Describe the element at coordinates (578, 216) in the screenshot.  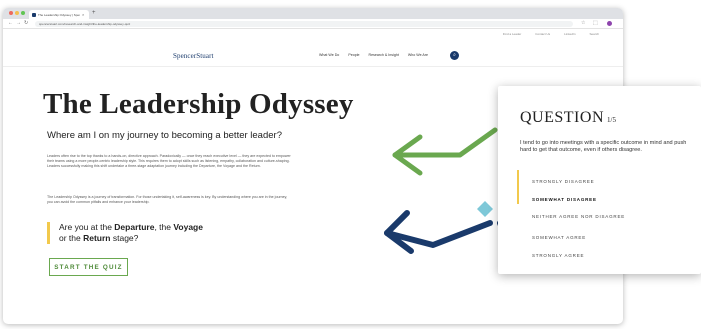
I see `option-neither: NEITHER AGREE NOR DISAGREE` at that location.